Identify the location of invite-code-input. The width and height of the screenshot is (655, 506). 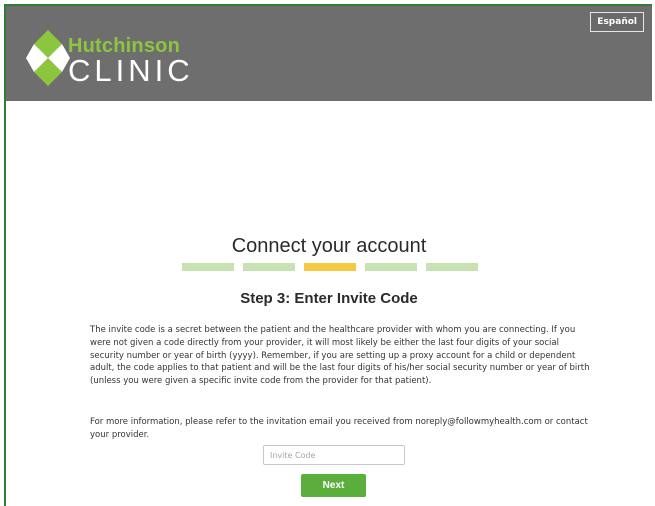
(334, 455).